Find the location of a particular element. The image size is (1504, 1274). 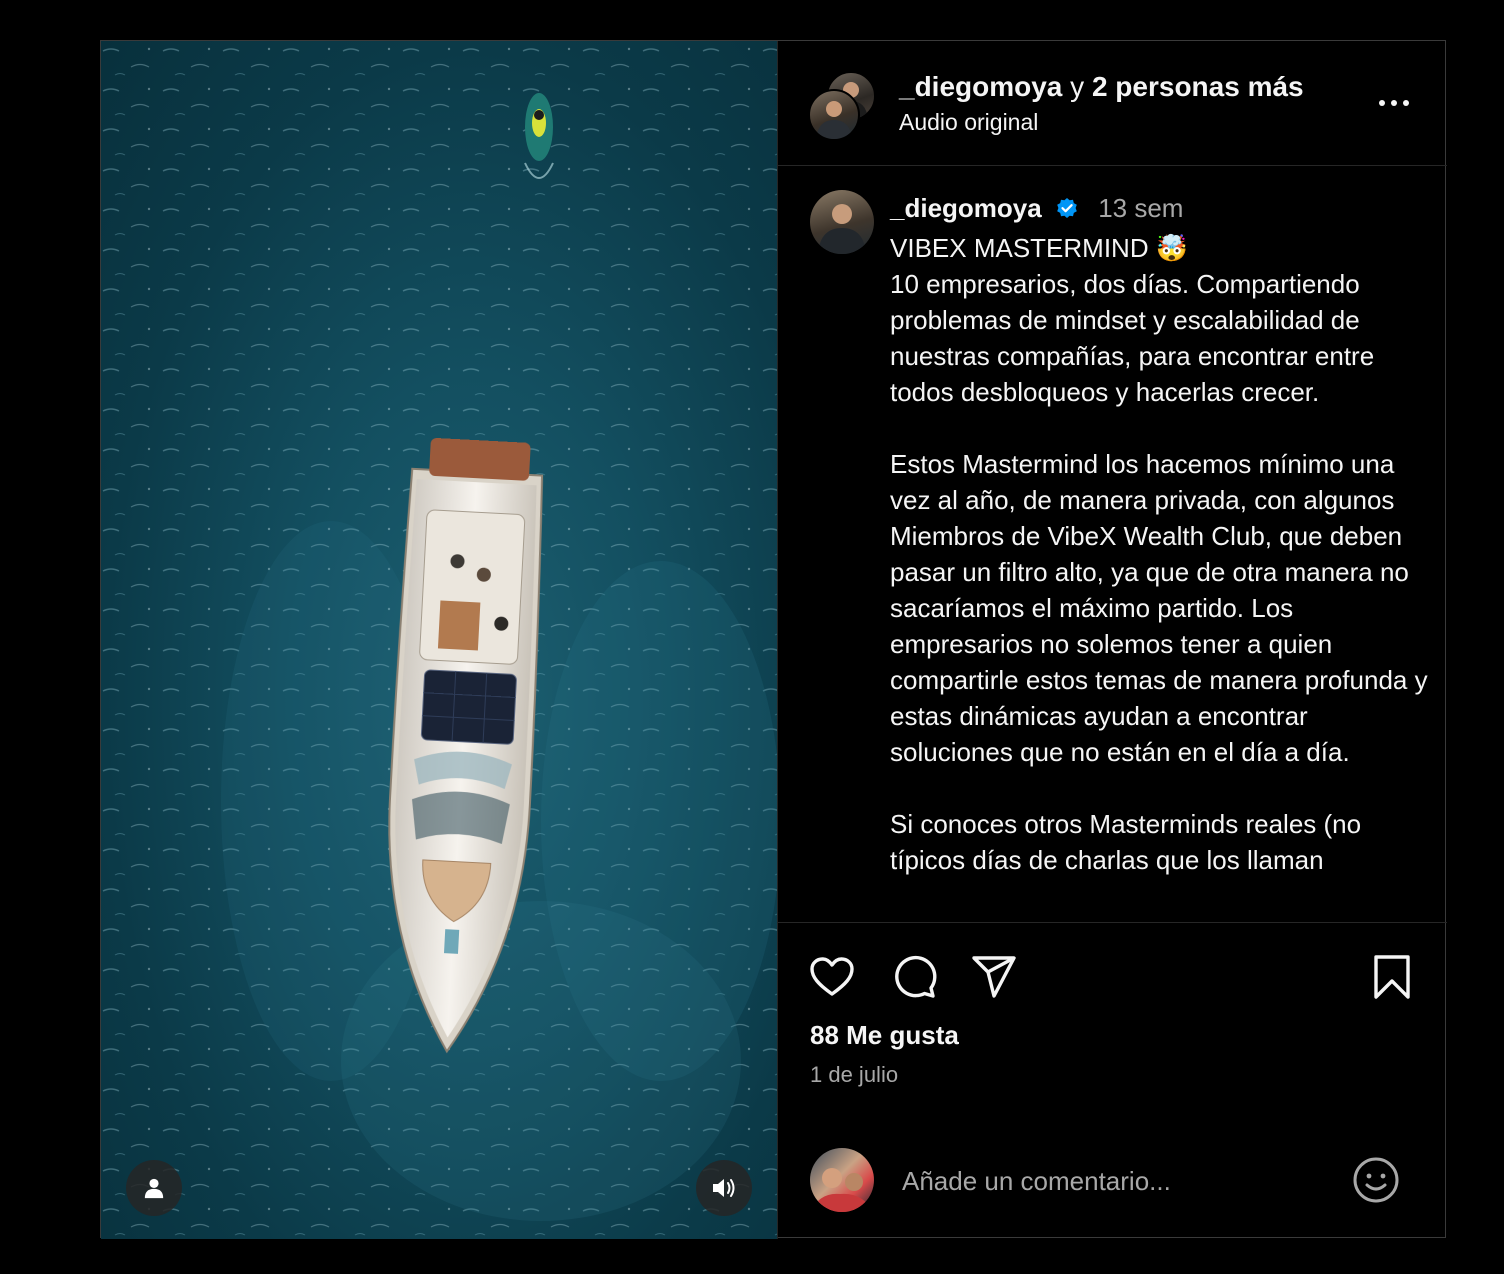

bookmark-icon is located at coordinates (1392, 977).